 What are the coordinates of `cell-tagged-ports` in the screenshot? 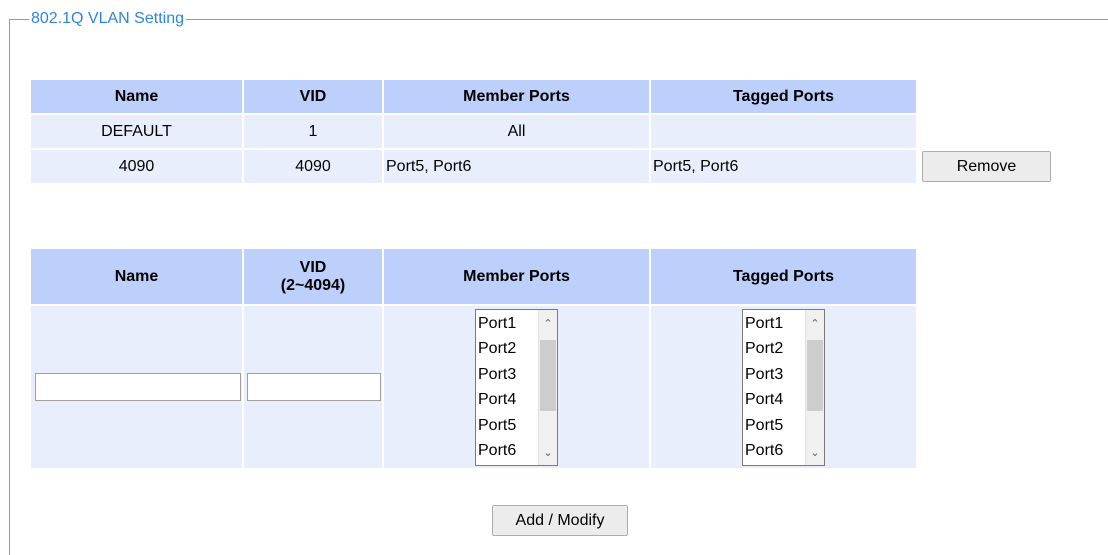 It's located at (783, 131).